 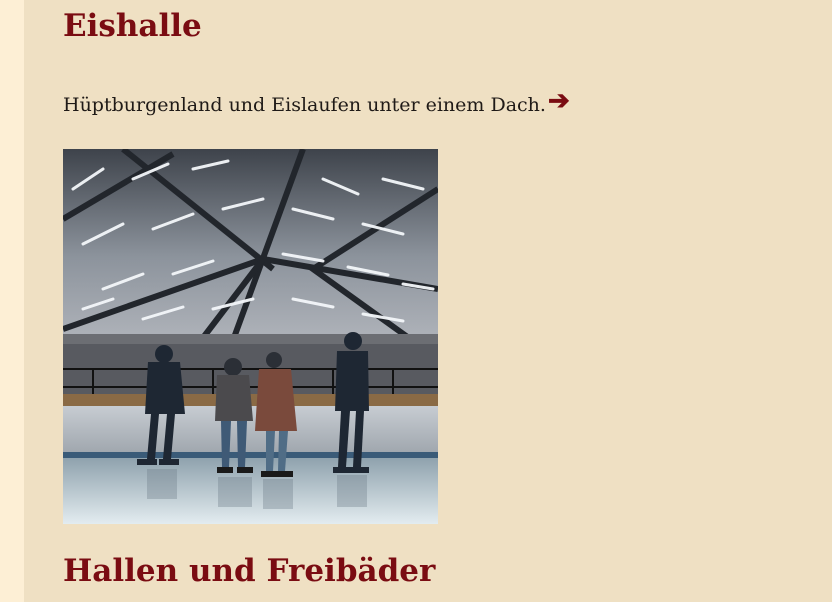 What do you see at coordinates (132, 26) in the screenshot?
I see `page-title: Eishalle` at bounding box center [132, 26].